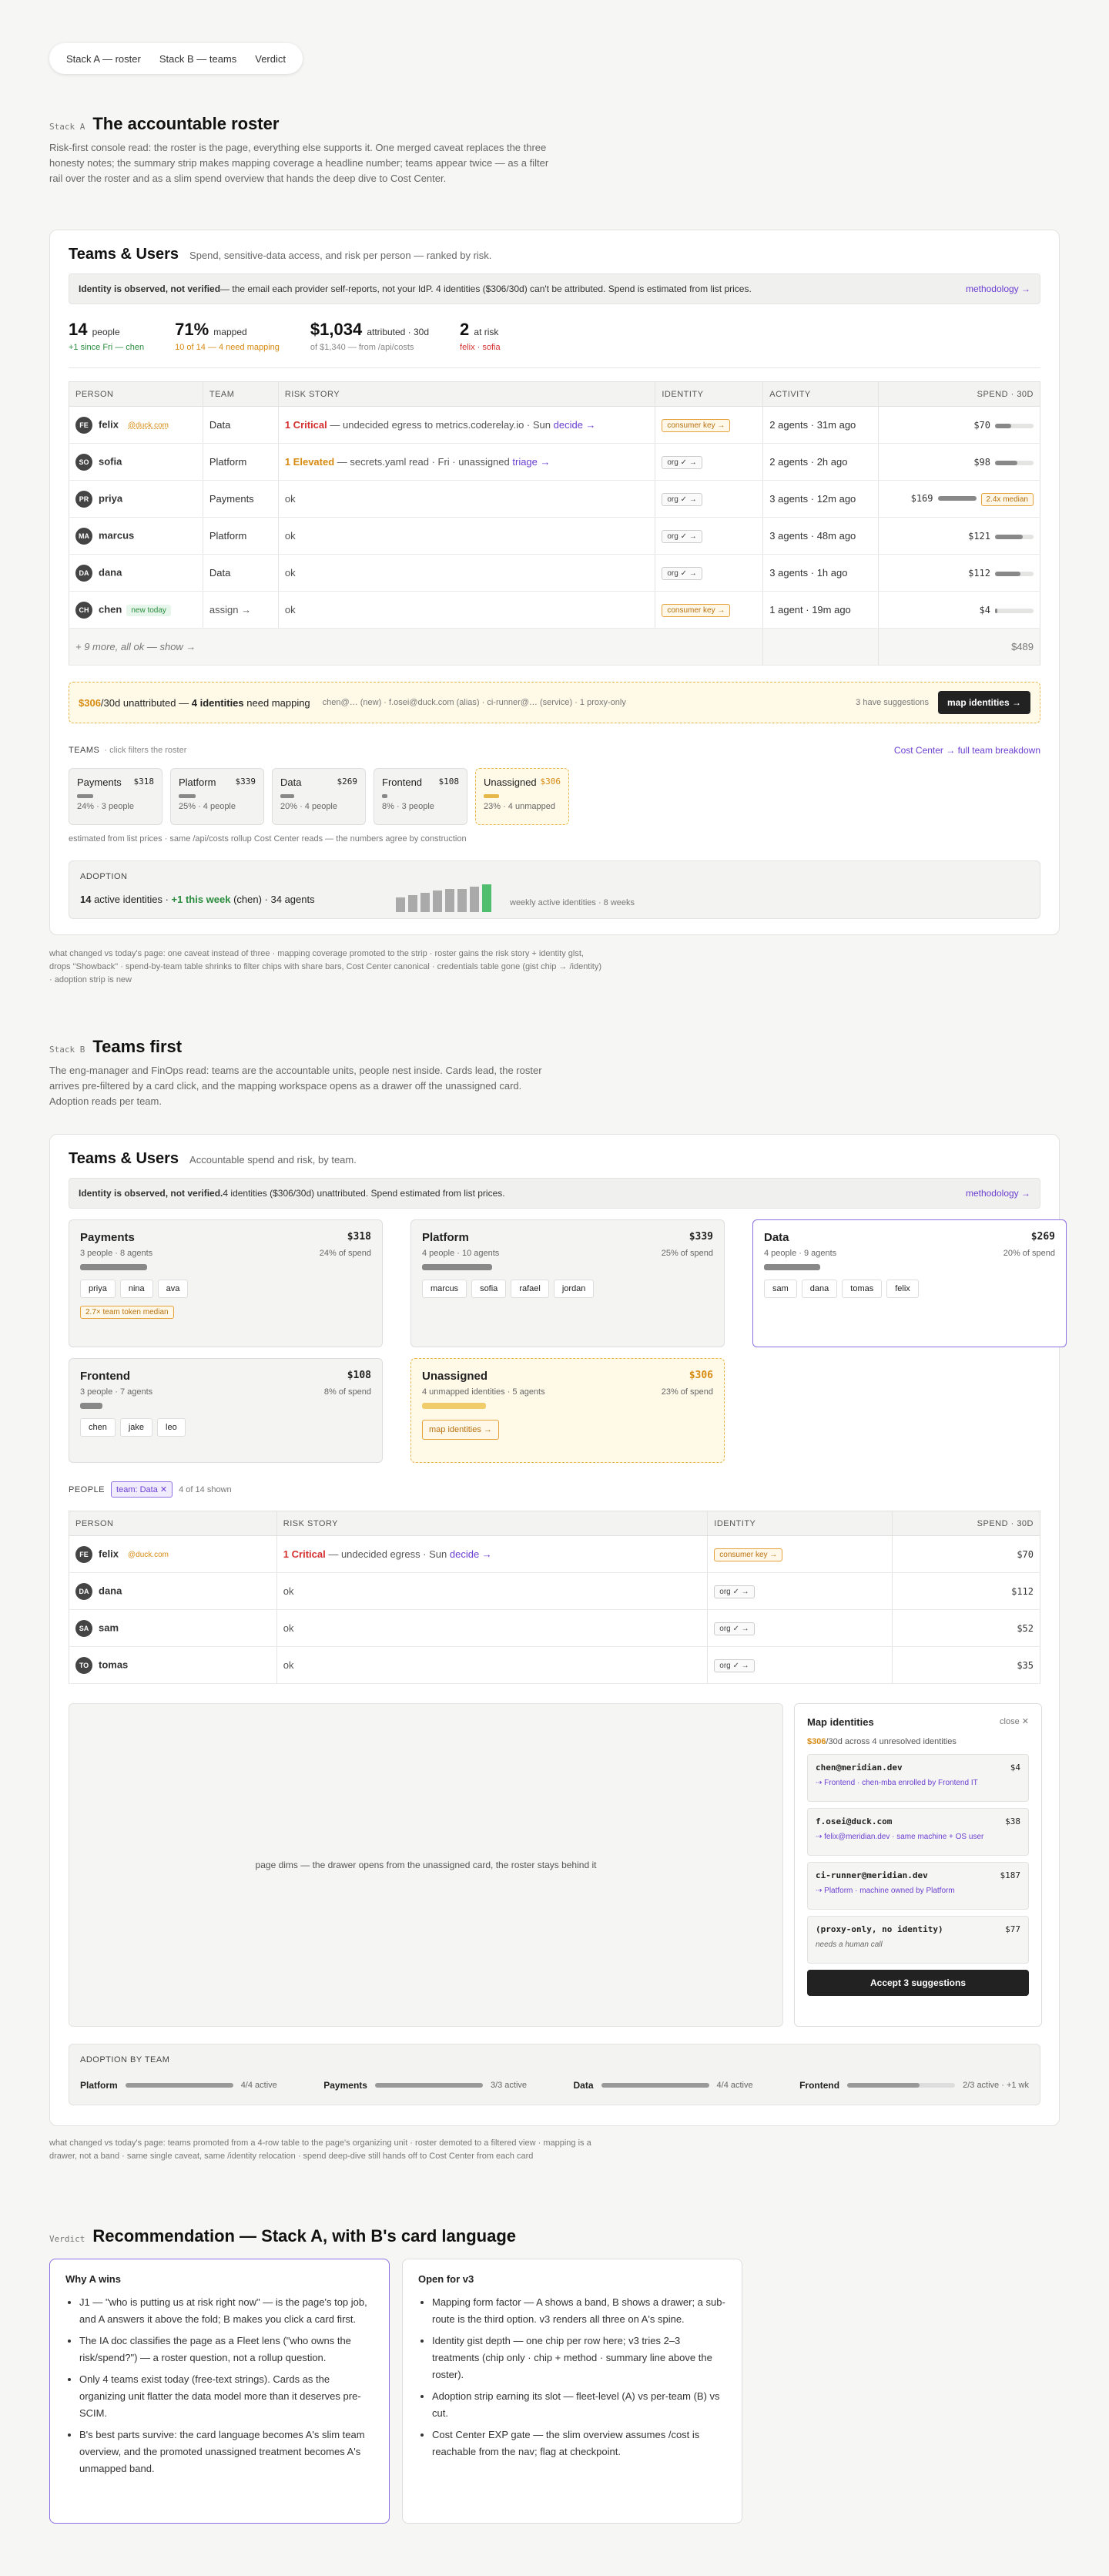 The height and width of the screenshot is (2576, 1109). I want to click on column-header: RISK STORY, so click(492, 1523).